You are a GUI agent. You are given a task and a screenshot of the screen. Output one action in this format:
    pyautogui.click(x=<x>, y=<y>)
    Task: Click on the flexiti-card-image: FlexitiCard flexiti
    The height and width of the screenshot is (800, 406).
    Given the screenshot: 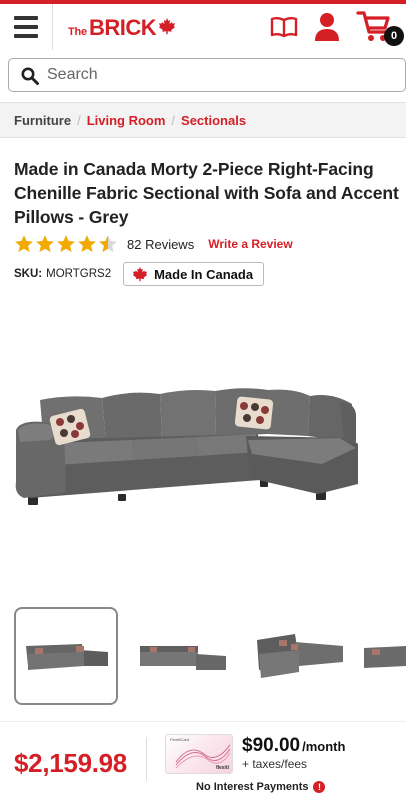 What is the action you would take?
    pyautogui.click(x=199, y=754)
    